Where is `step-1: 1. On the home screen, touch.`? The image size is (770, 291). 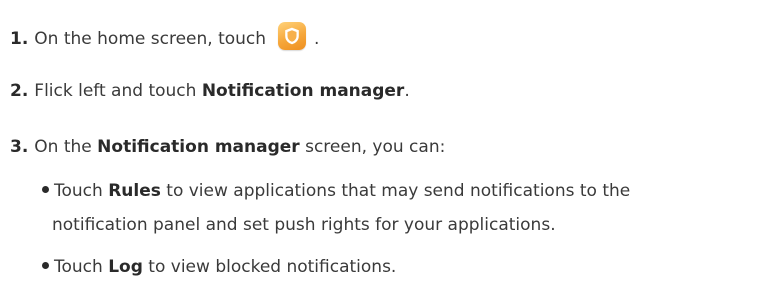
step-1: 1. On the home screen, touch. is located at coordinates (165, 37).